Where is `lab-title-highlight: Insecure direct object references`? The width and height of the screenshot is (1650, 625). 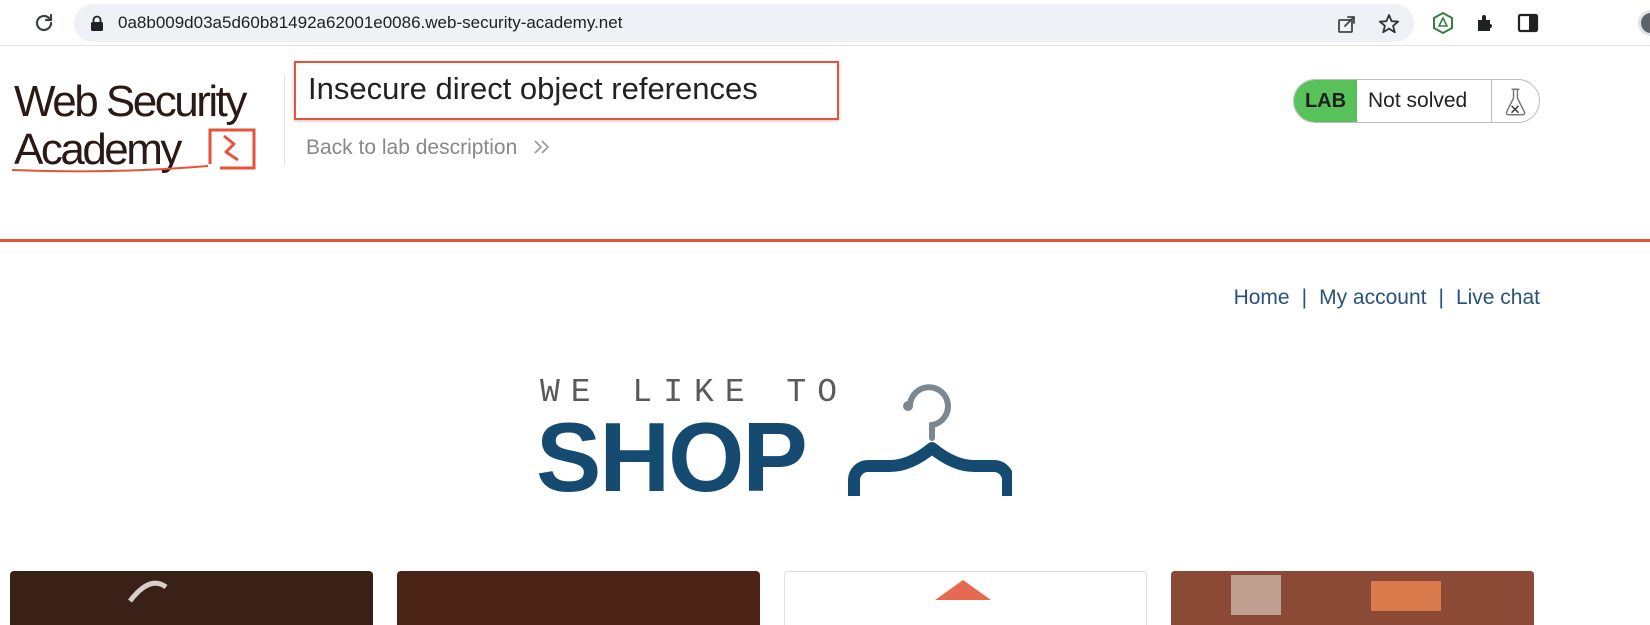
lab-title-highlight: Insecure direct object references is located at coordinates (566, 90).